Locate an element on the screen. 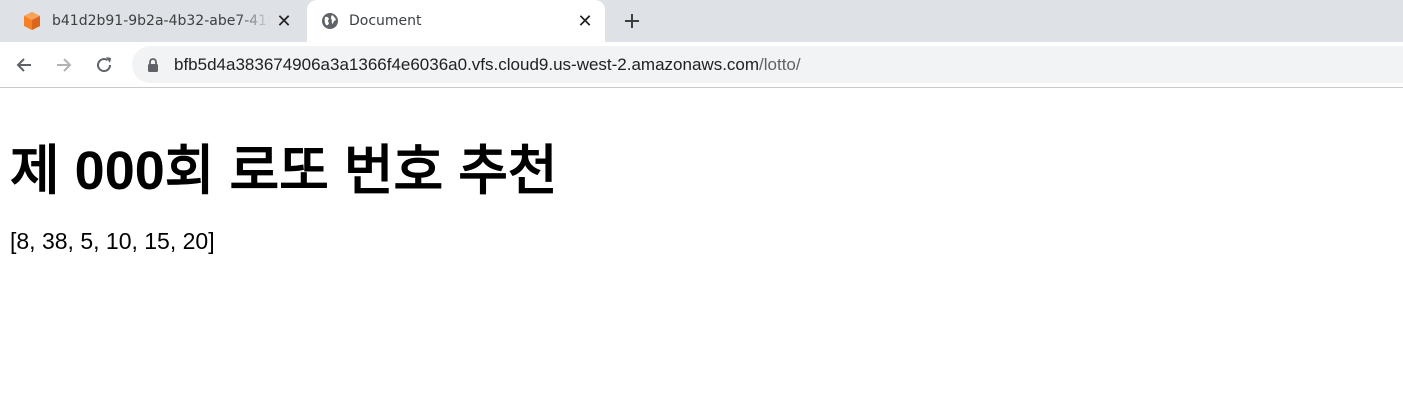  reload-icon is located at coordinates (104, 65).